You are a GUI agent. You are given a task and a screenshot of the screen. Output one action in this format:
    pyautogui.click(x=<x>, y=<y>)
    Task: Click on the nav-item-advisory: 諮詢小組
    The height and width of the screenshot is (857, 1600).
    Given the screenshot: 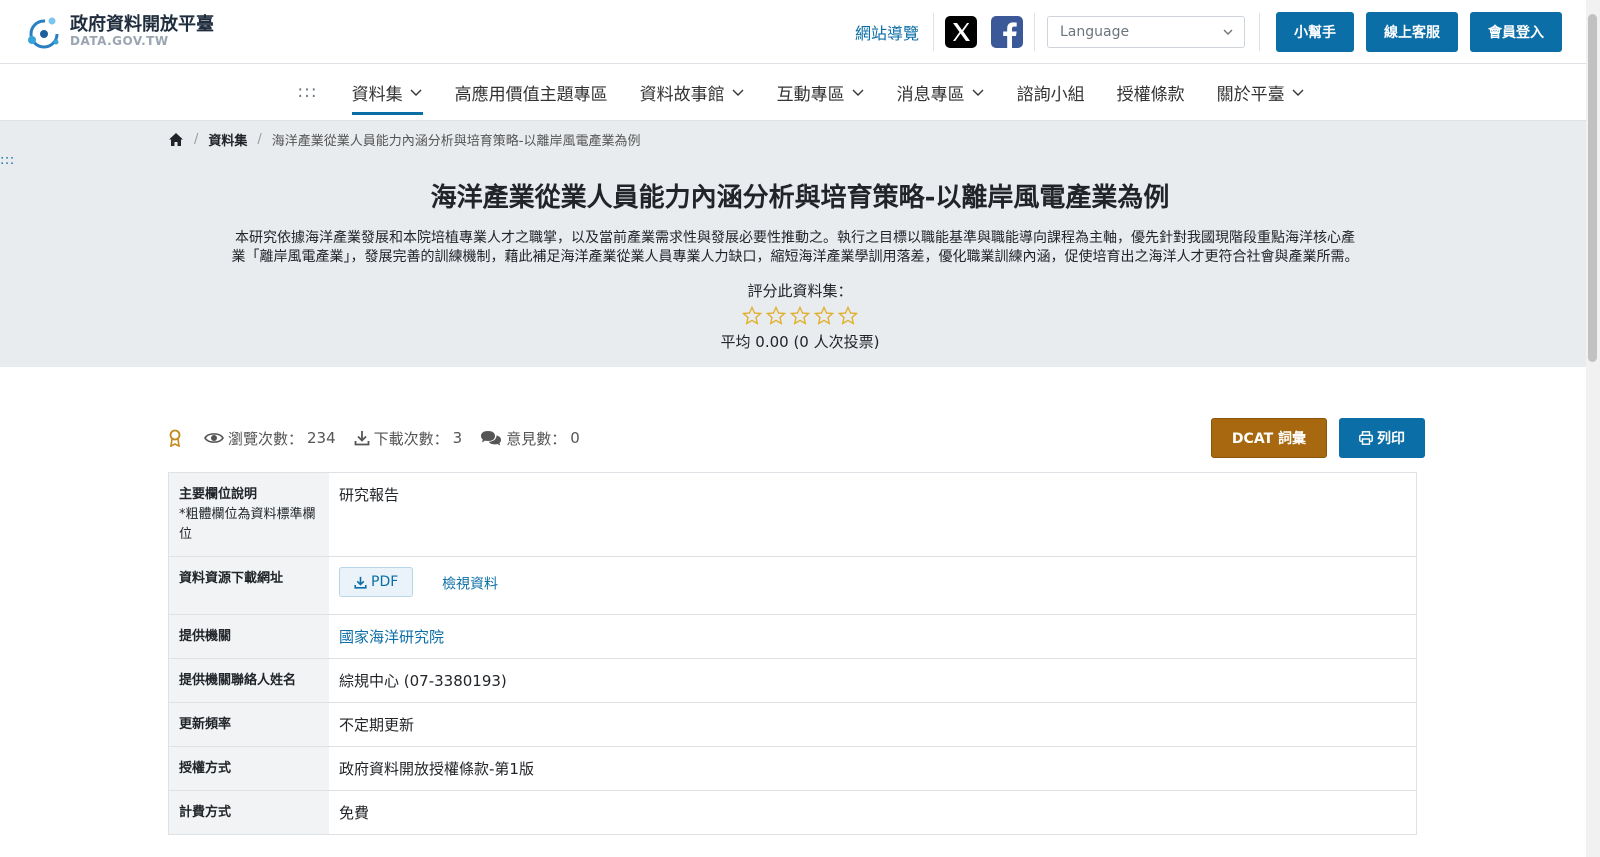 What is the action you would take?
    pyautogui.click(x=1051, y=92)
    